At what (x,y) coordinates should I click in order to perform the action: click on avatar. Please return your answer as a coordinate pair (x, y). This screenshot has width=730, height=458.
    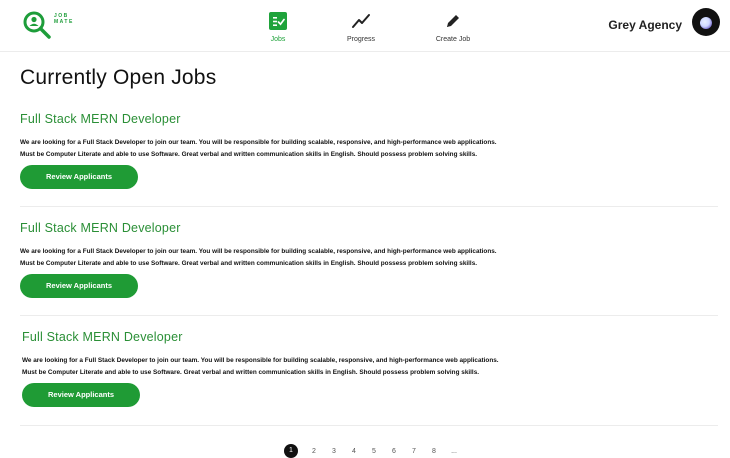
    Looking at the image, I should click on (706, 22).